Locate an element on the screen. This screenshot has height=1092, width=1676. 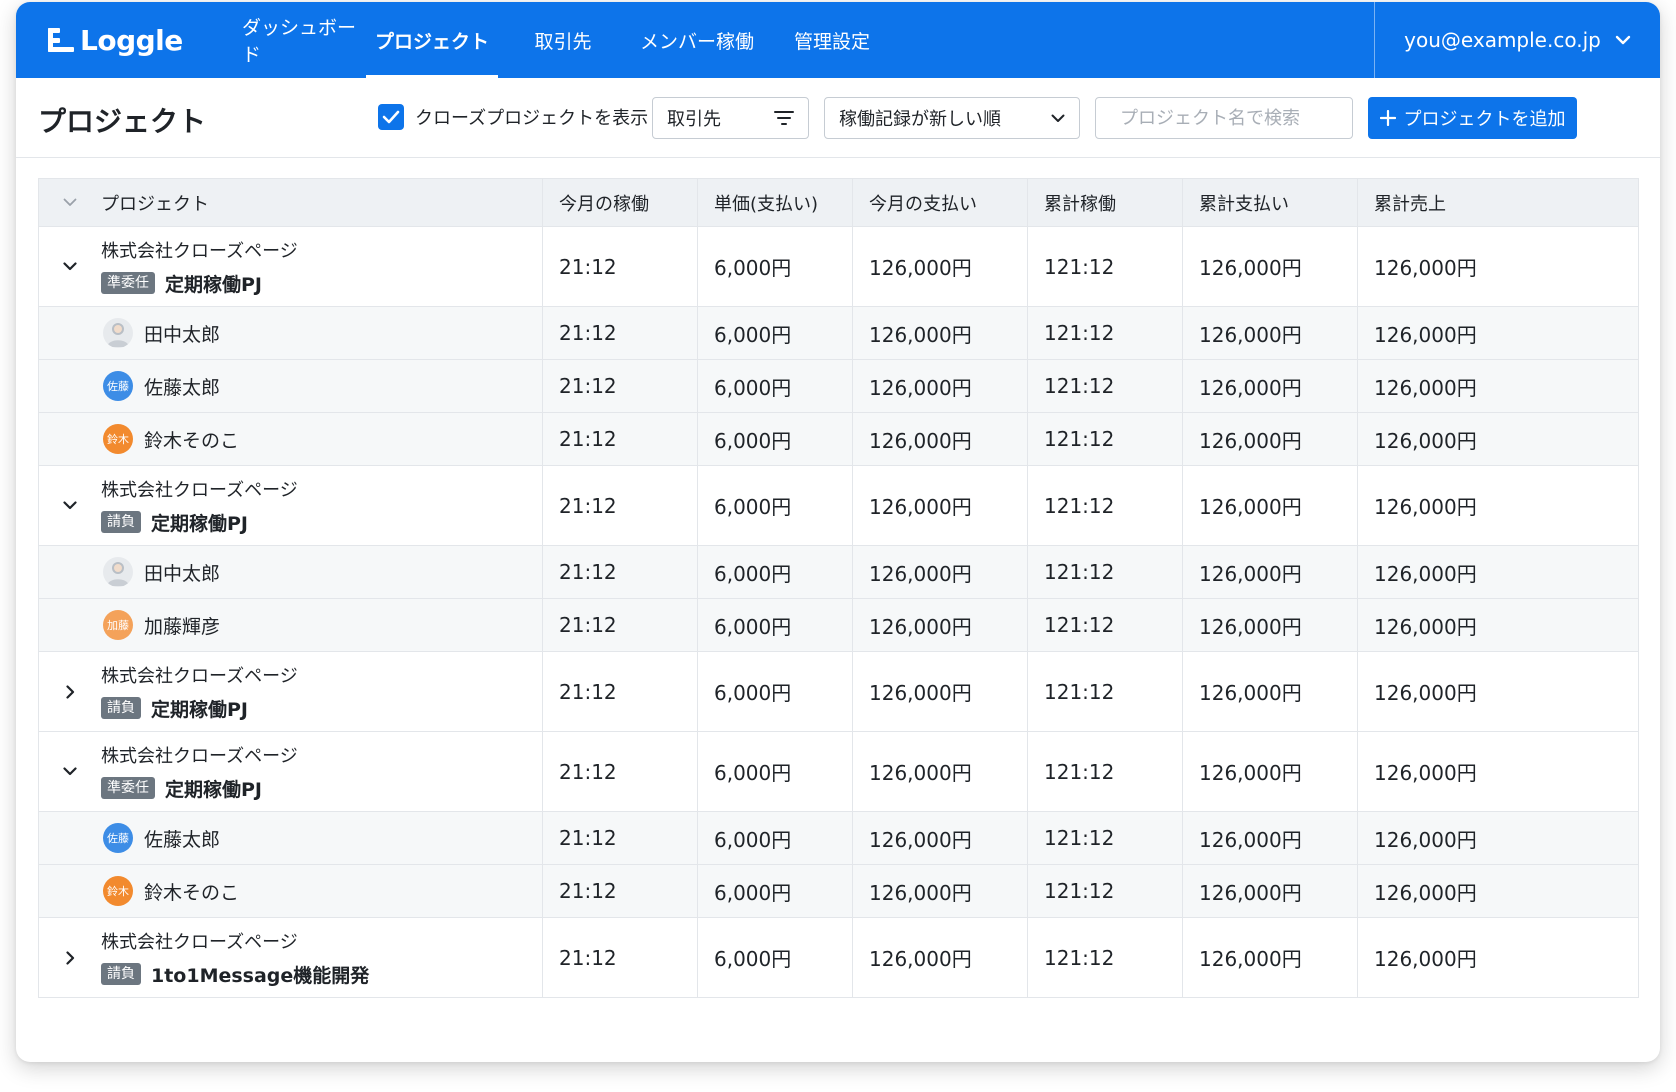
name-cell: 加藤 加藤輝彦 is located at coordinates (290, 625).